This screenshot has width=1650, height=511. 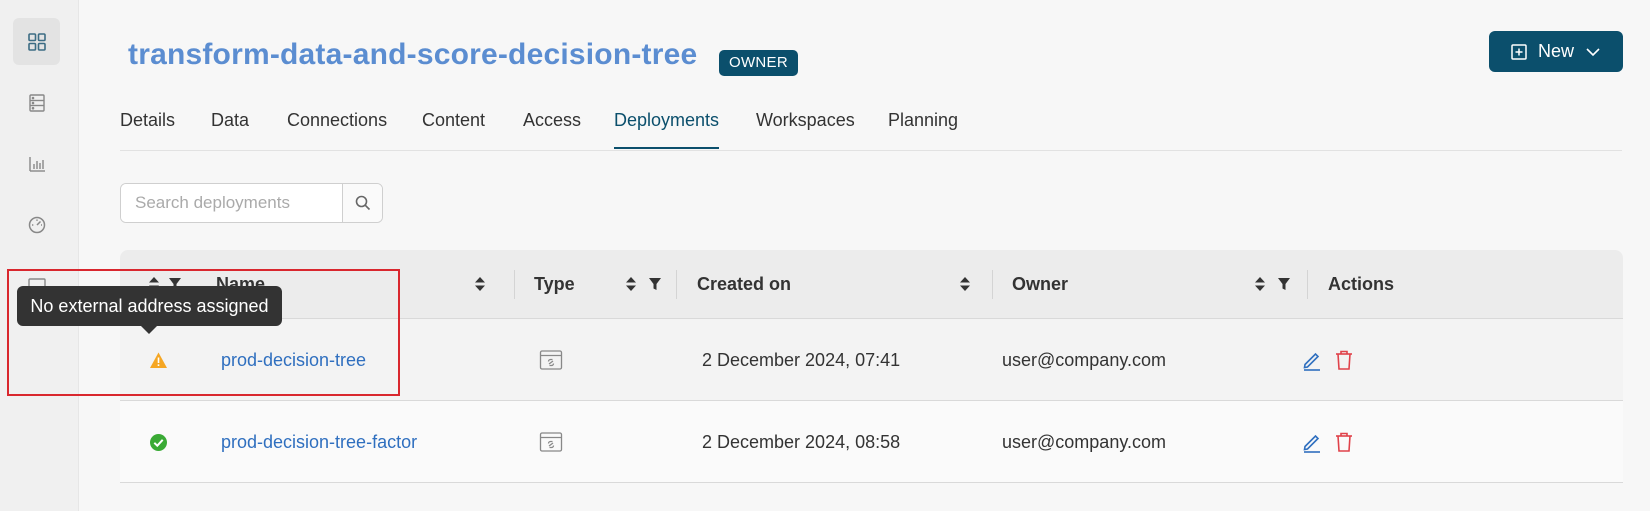 I want to click on owner-badge: OWNER, so click(x=758, y=63).